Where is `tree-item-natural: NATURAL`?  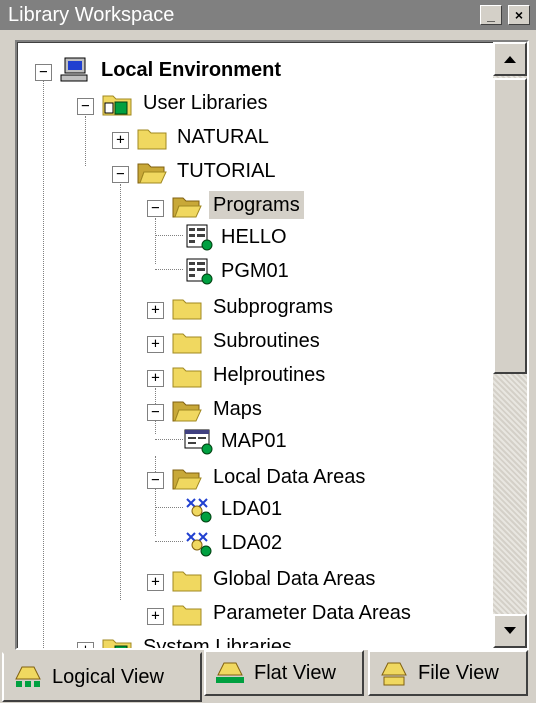 tree-item-natural: NATURAL is located at coordinates (223, 137).